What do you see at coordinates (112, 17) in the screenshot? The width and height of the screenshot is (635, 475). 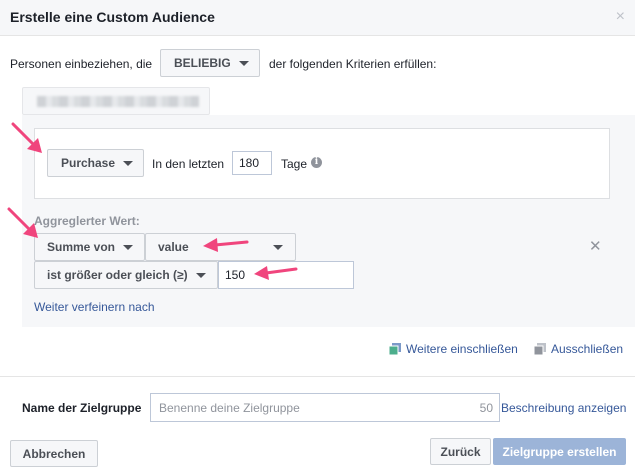 I see `dialog-title: Erstelle eine Custom Audience` at bounding box center [112, 17].